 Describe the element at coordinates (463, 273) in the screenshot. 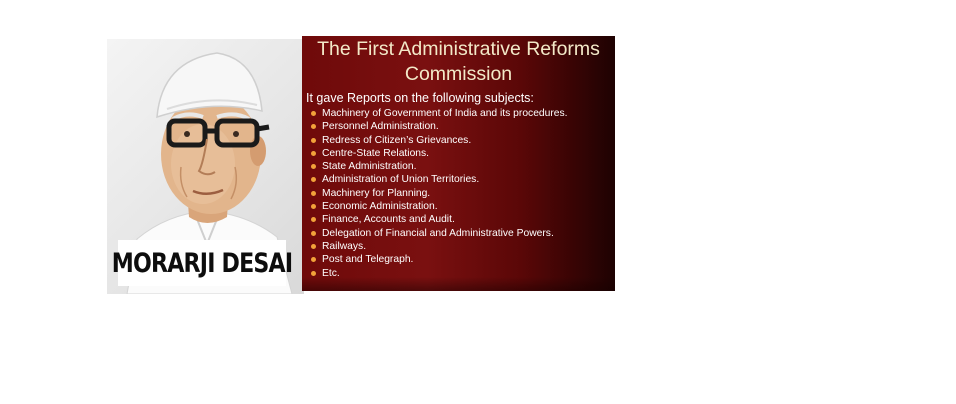

I see `list-item: Etc.` at that location.